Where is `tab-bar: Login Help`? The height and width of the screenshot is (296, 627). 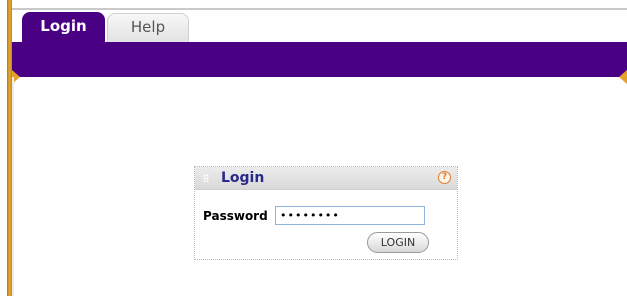
tab-bar: Login Help is located at coordinates (105, 27).